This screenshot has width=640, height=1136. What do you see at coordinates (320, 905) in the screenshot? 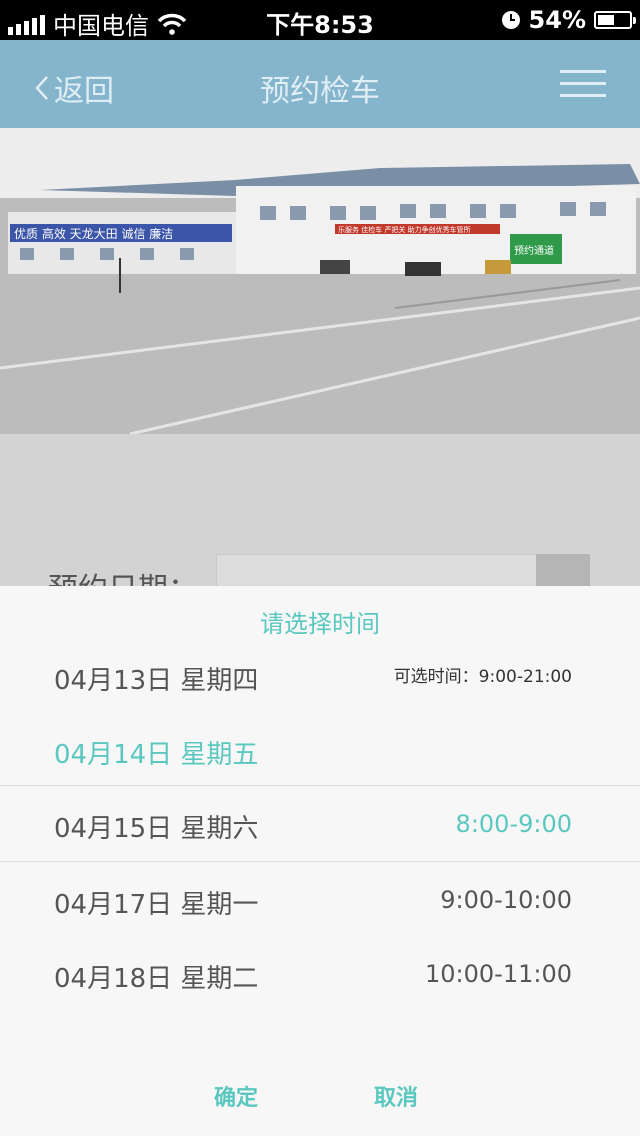
I see `date-option: 04月17日 星期一 9:00-10:00` at bounding box center [320, 905].